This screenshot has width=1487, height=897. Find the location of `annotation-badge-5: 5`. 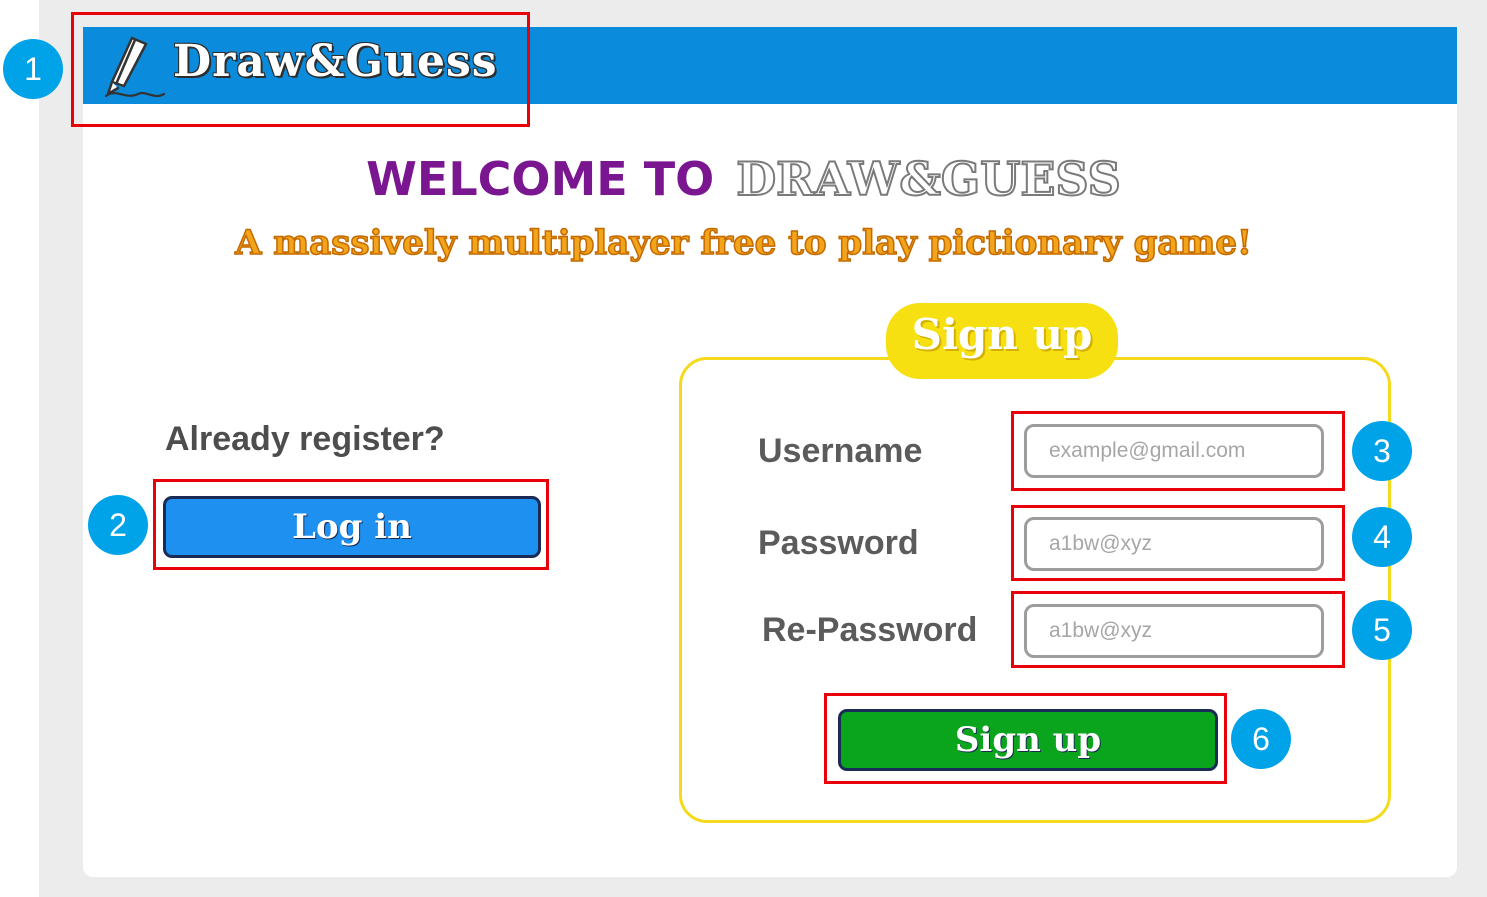

annotation-badge-5: 5 is located at coordinates (1382, 630).